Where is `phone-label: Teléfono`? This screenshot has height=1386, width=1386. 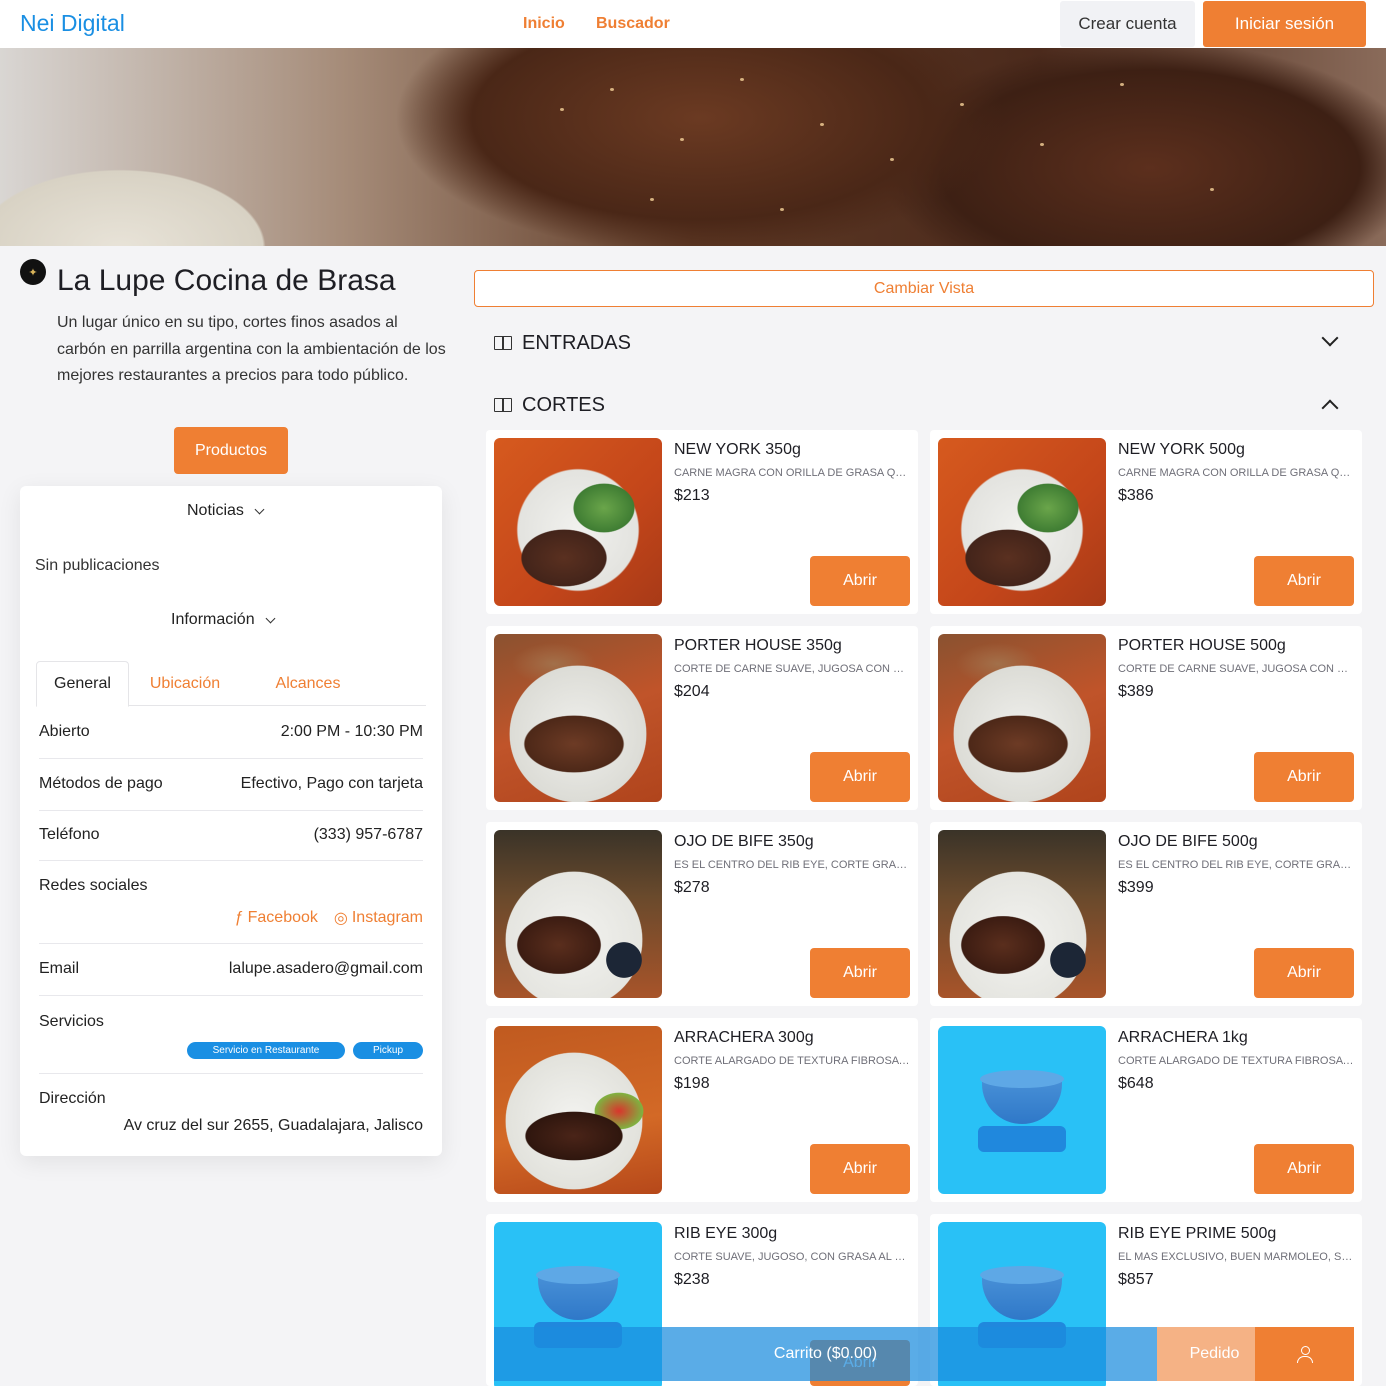
phone-label: Teléfono is located at coordinates (69, 834).